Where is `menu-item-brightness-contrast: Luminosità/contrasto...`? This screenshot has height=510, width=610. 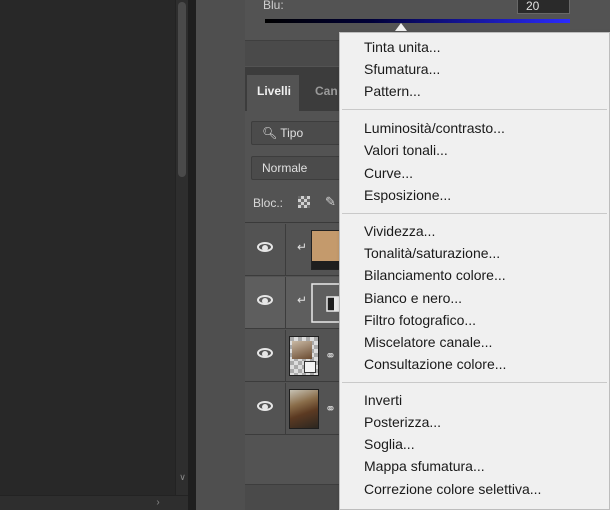
menu-item-brightness-contrast: Luminosità/contrasto... is located at coordinates (434, 128).